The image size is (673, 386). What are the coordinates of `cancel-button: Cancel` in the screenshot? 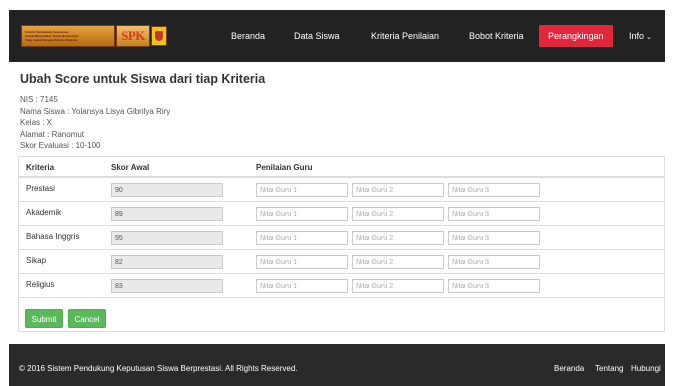 It's located at (87, 318).